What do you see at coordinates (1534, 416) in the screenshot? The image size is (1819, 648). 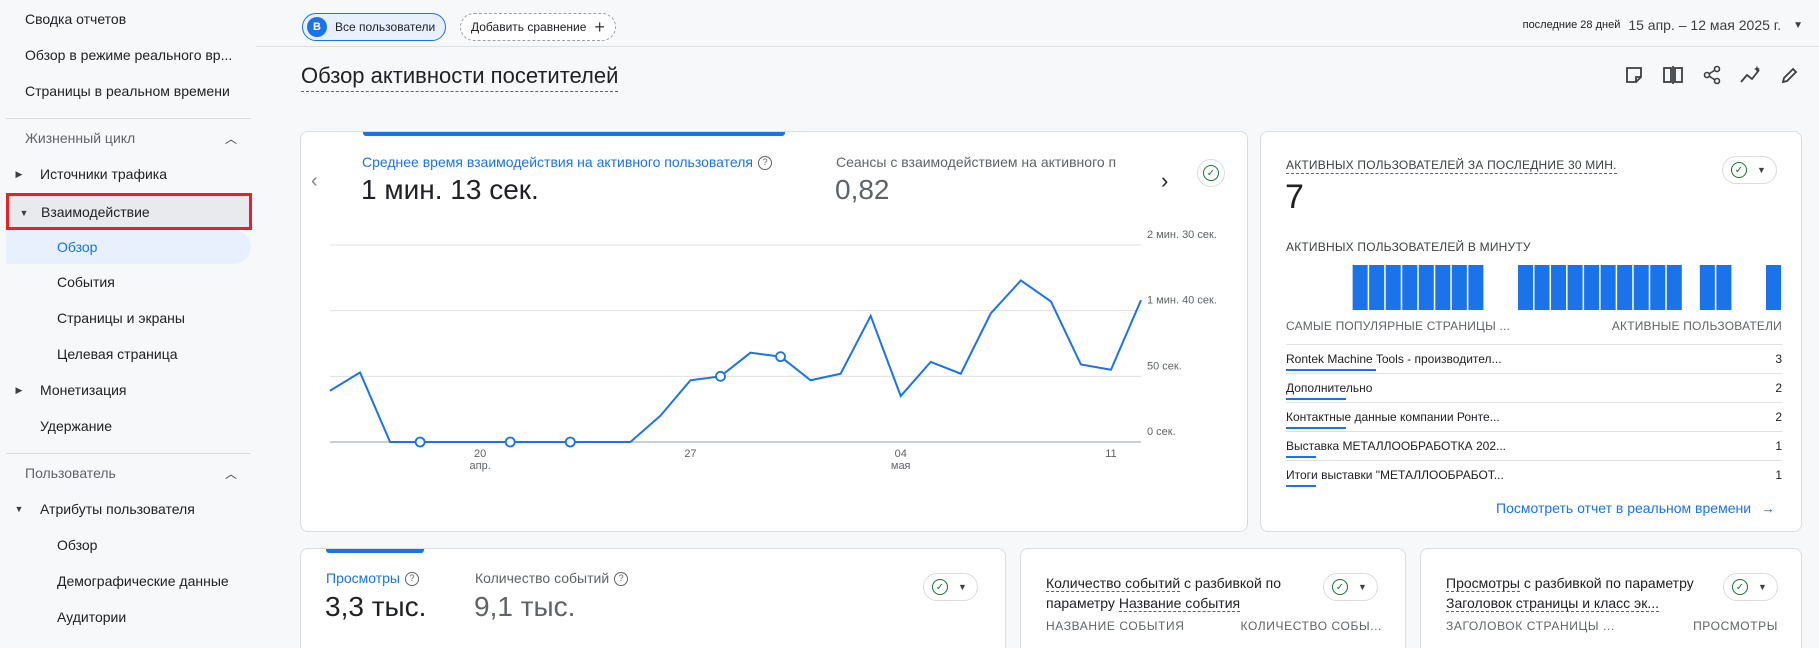 I see `table-row: Контактные данные компании Ронте... 2` at bounding box center [1534, 416].